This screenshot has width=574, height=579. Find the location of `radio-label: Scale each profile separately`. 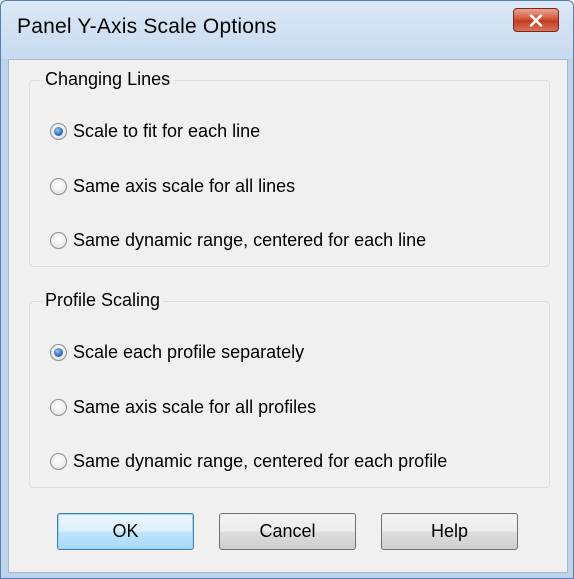

radio-label: Scale each profile separately is located at coordinates (189, 351).